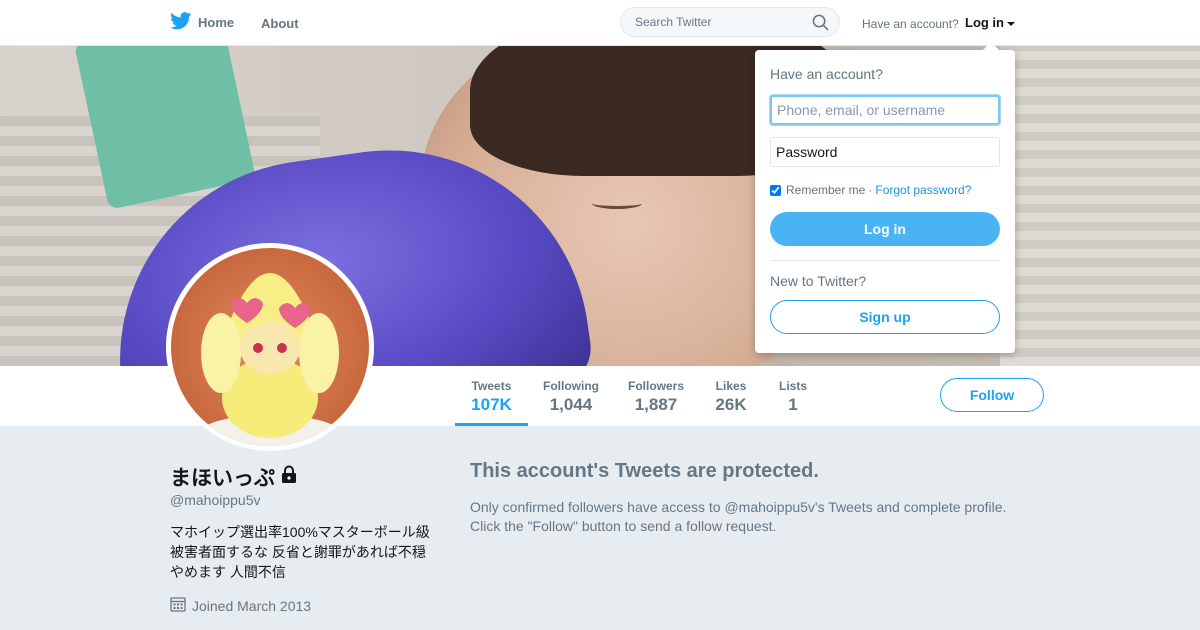 This screenshot has width=1200, height=630. Describe the element at coordinates (1011, 23) in the screenshot. I see `caret-down-icon` at that location.